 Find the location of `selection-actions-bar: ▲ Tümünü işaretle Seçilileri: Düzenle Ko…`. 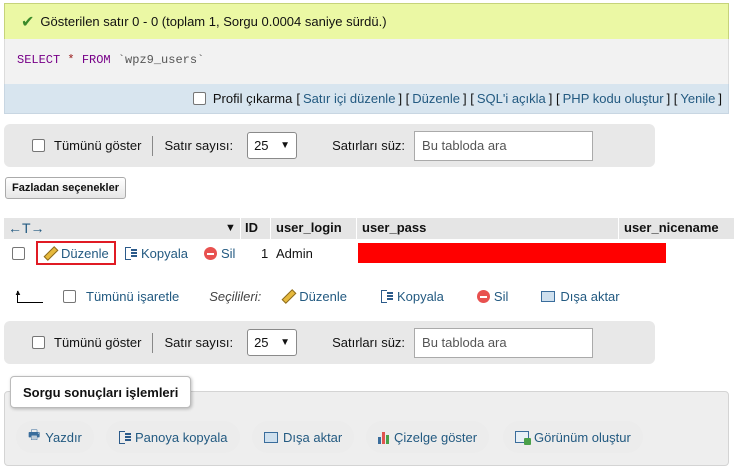

selection-actions-bar: ▲ Tümünü işaretle Seçilileri: Düzenle Ko… is located at coordinates (334, 296).